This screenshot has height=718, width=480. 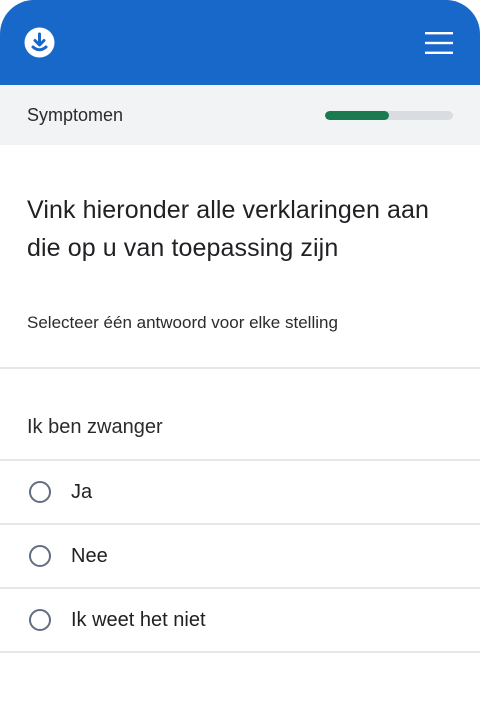 I want to click on radio-option-weet-niet: Ik weet het niet, so click(x=240, y=620).